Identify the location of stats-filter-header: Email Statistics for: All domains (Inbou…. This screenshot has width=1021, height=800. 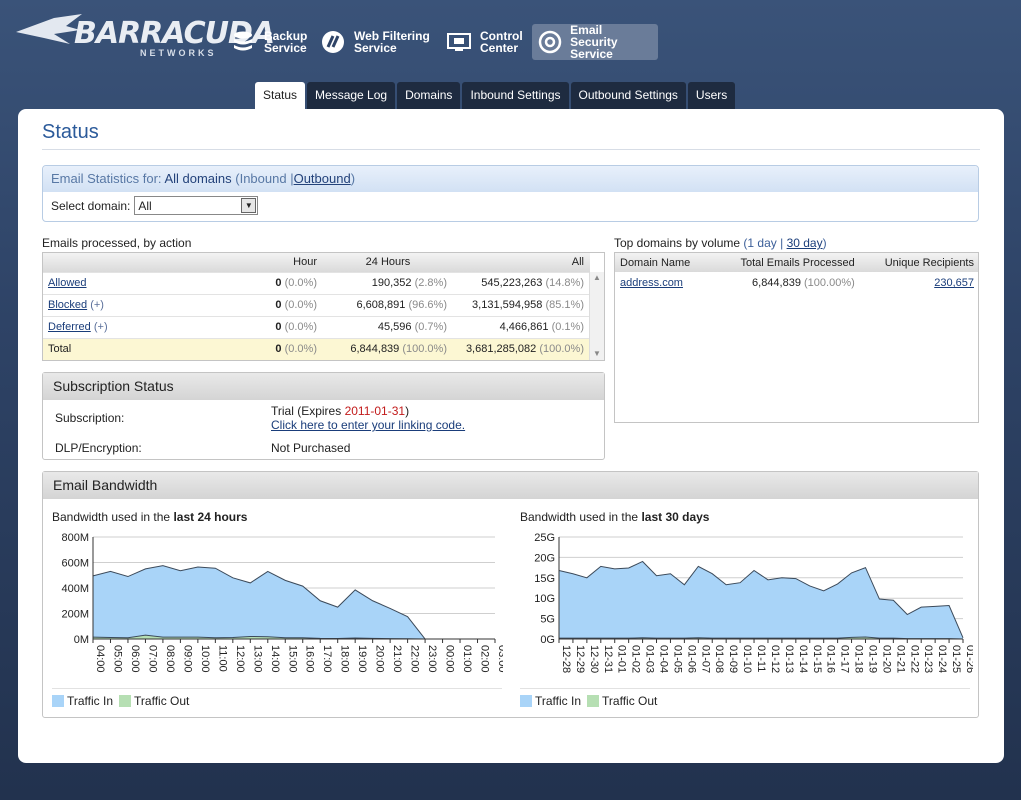
(510, 179).